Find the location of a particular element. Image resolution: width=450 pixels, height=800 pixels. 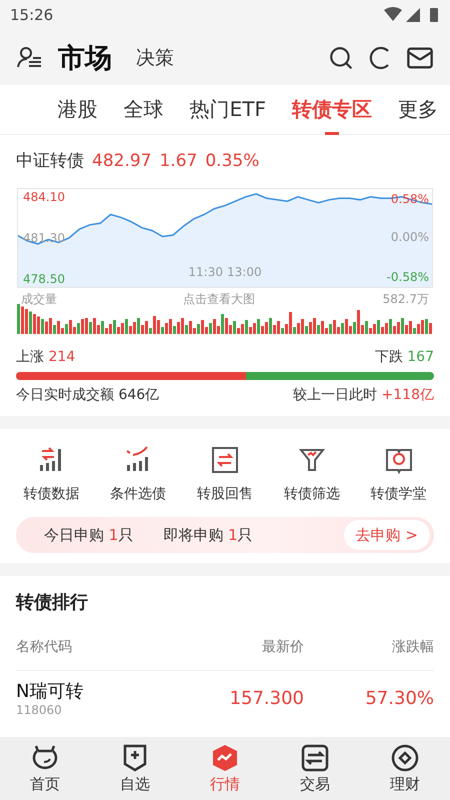

nav-tab: 首页 is located at coordinates (45, 768).